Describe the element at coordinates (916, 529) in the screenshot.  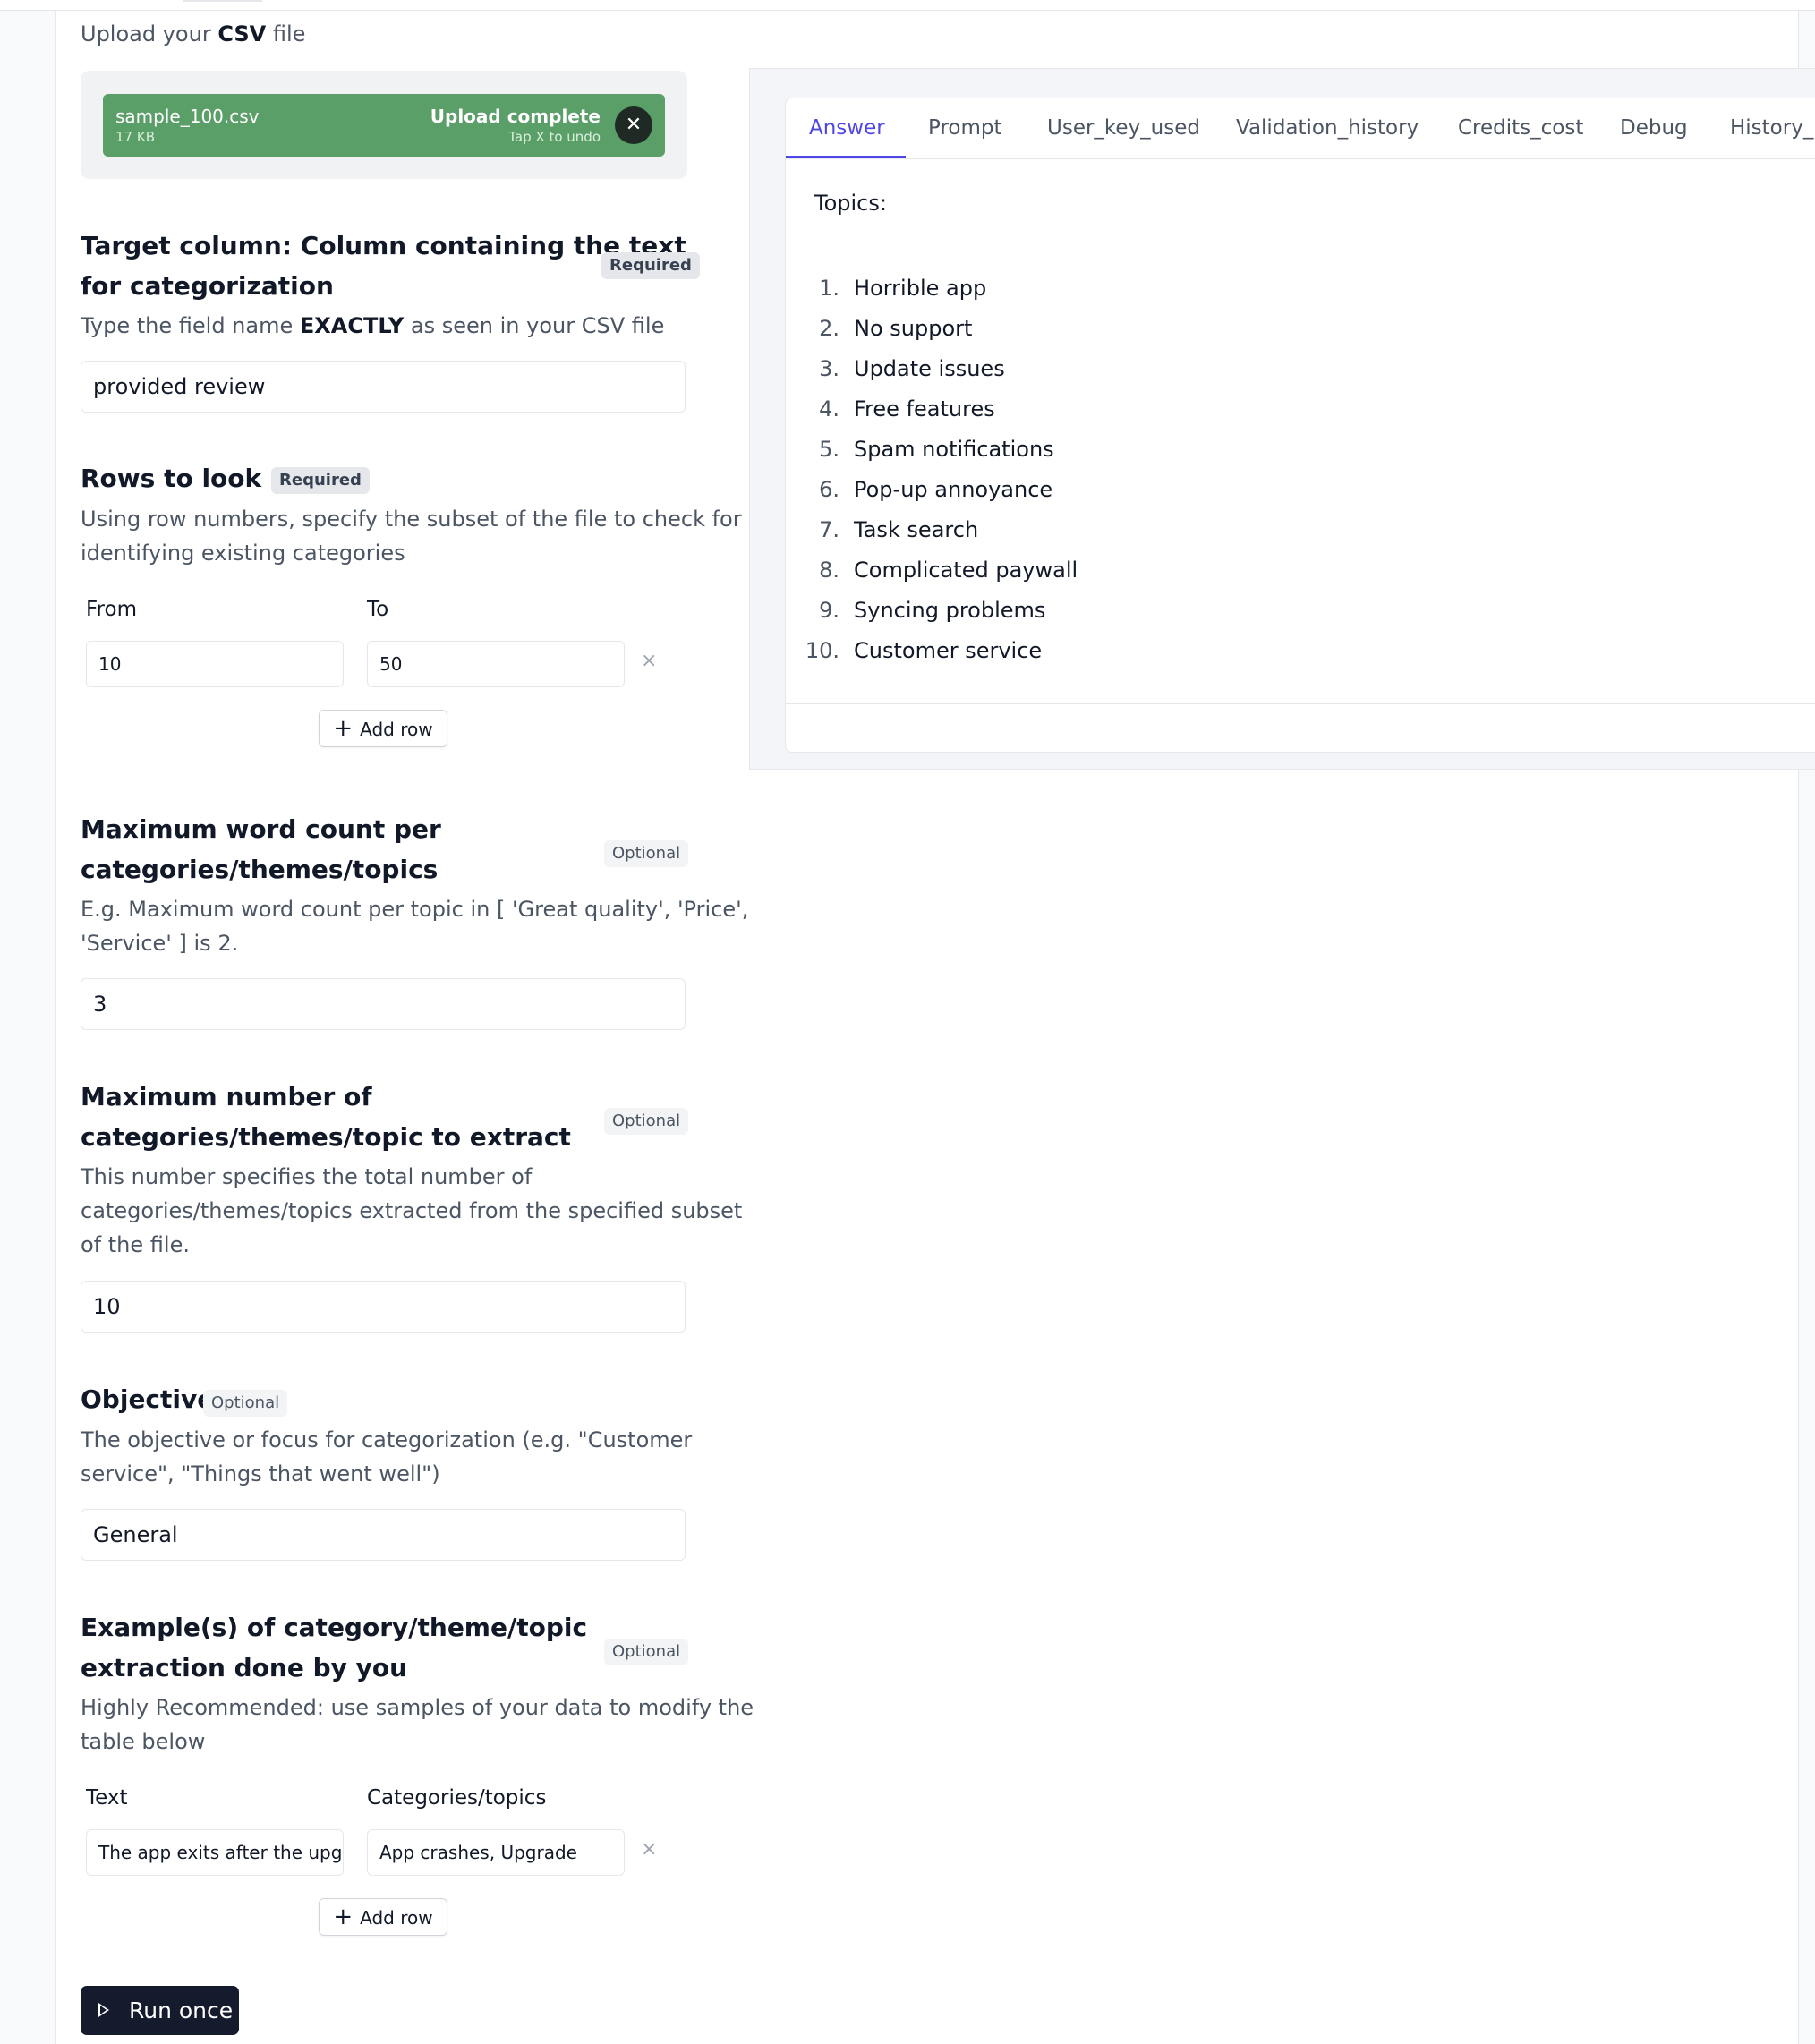
I see `topic-text: Task search` at that location.